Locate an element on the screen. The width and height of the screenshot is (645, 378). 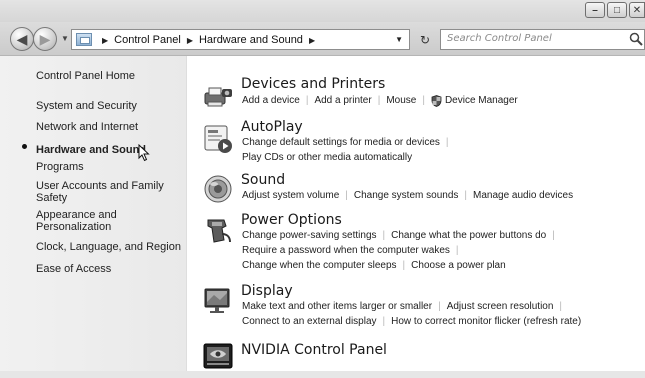
search-input: Search Control Panel is located at coordinates (542, 39).